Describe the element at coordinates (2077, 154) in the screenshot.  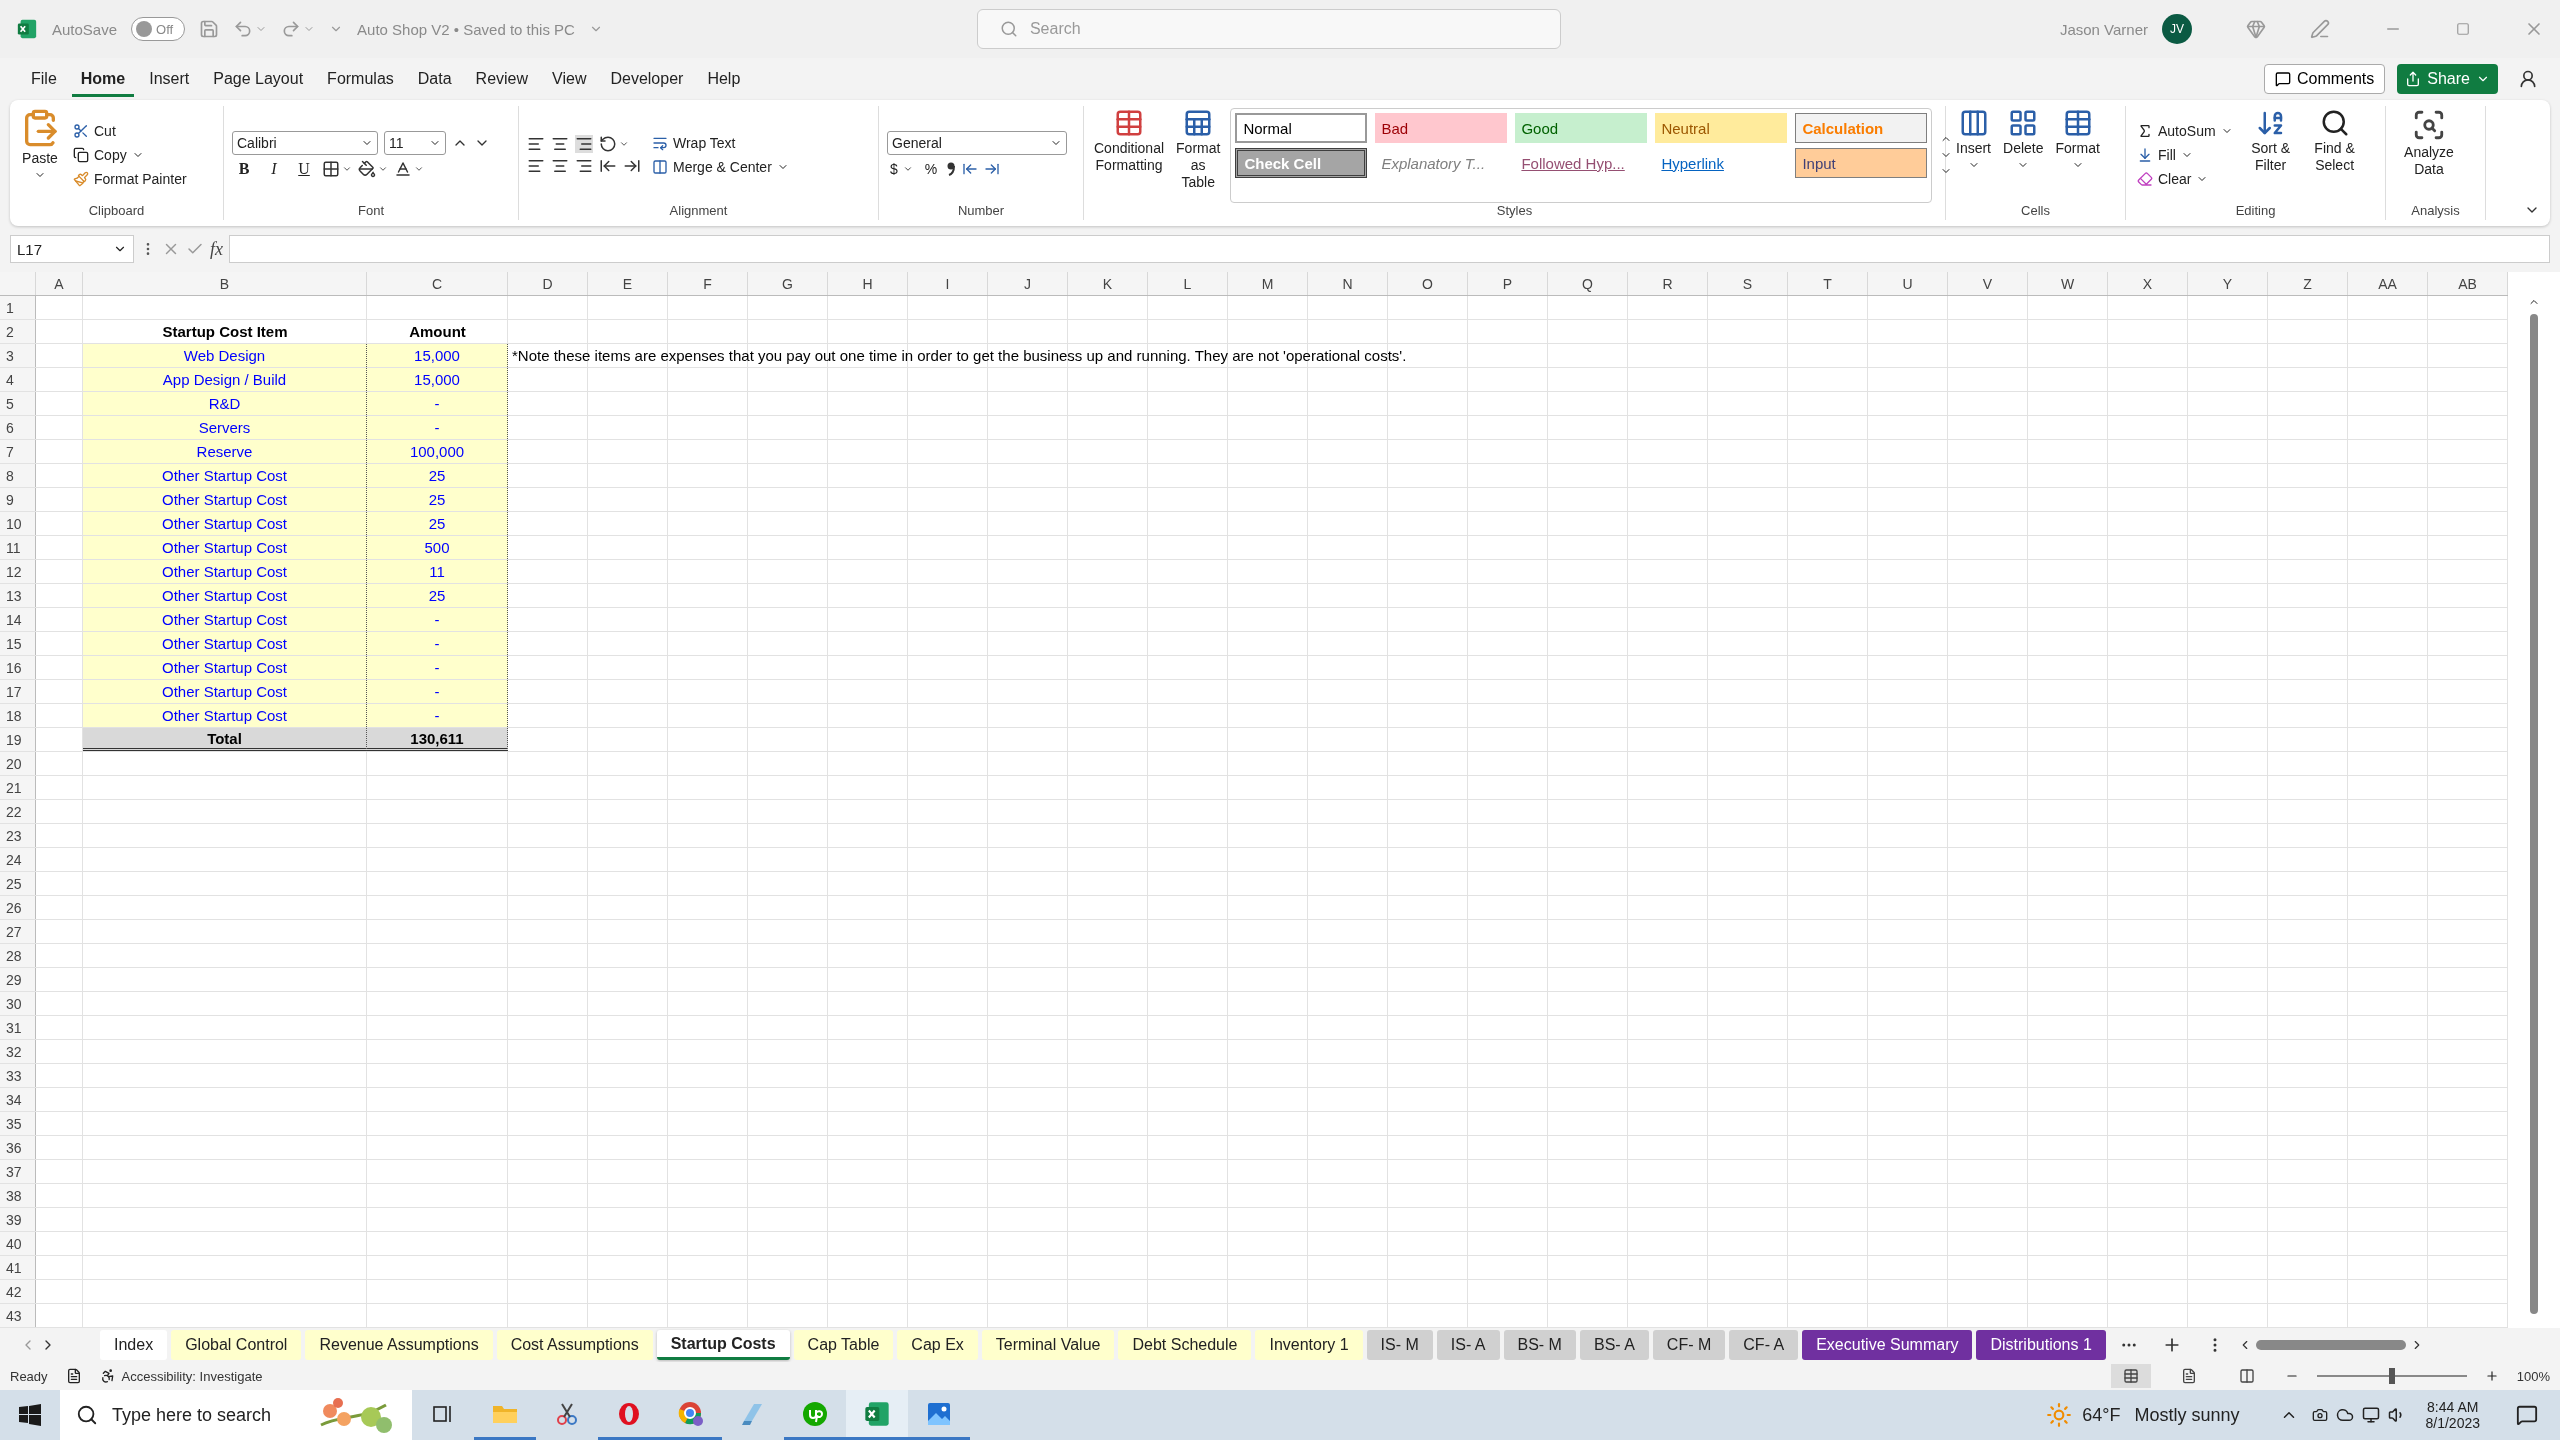
I see `cells-button: Format` at that location.